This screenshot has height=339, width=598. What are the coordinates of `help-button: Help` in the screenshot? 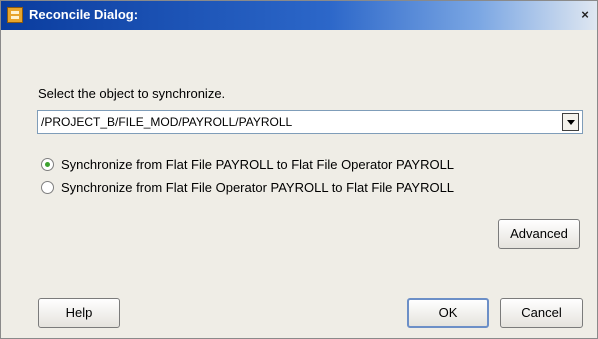 It's located at (79, 313).